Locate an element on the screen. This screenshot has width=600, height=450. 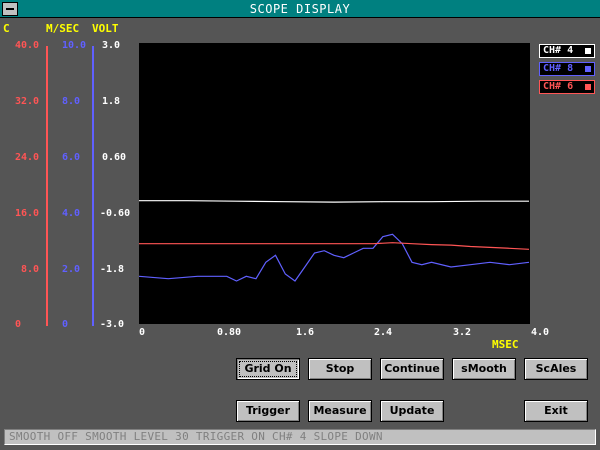
volt-tick: 0.60 is located at coordinates (114, 157).